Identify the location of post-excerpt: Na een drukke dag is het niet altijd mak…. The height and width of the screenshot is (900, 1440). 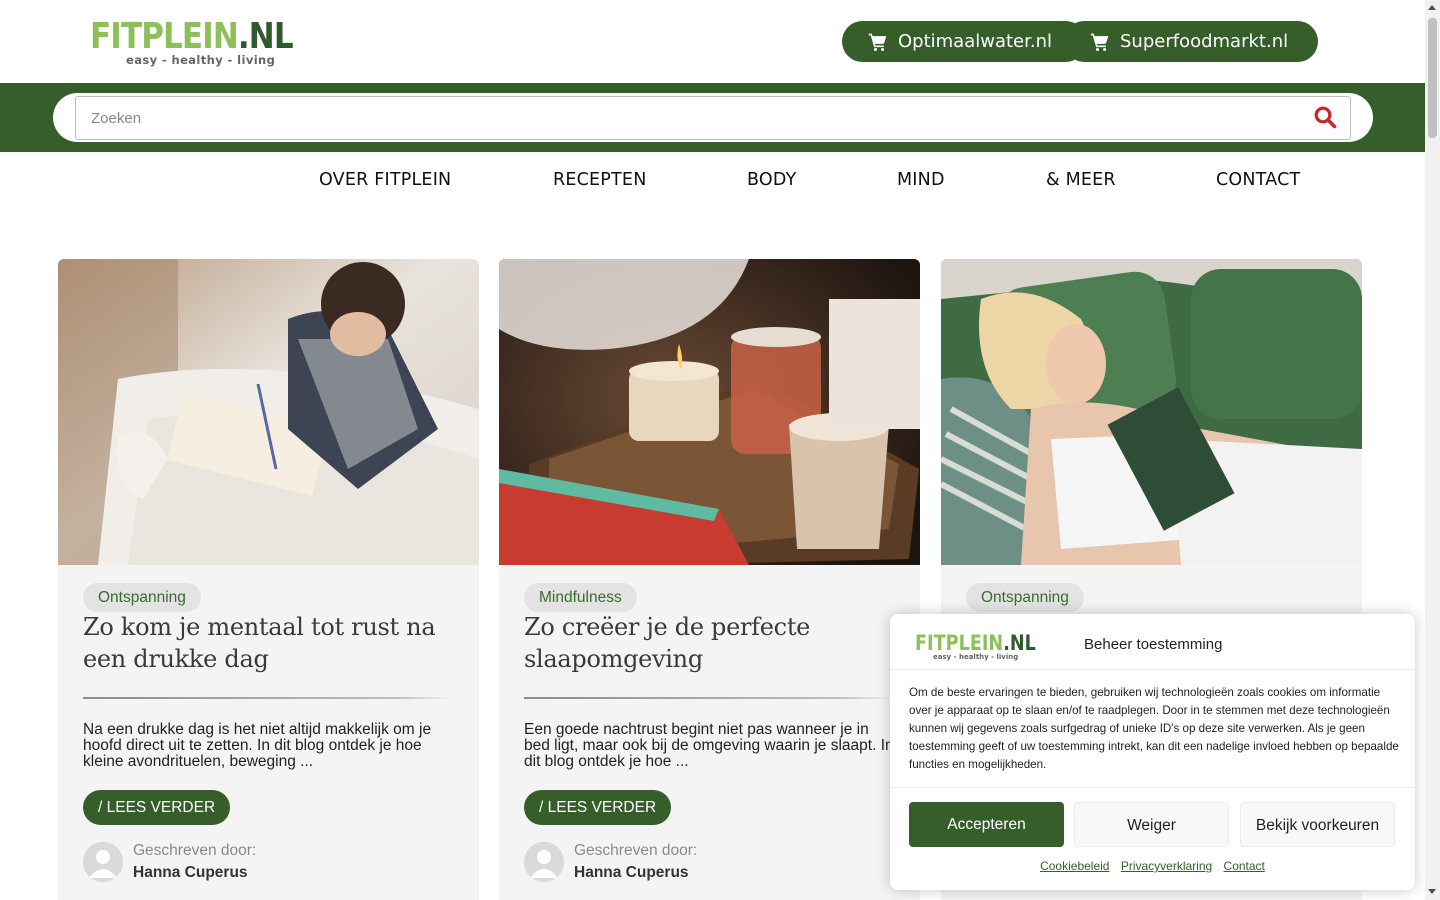
(257, 745).